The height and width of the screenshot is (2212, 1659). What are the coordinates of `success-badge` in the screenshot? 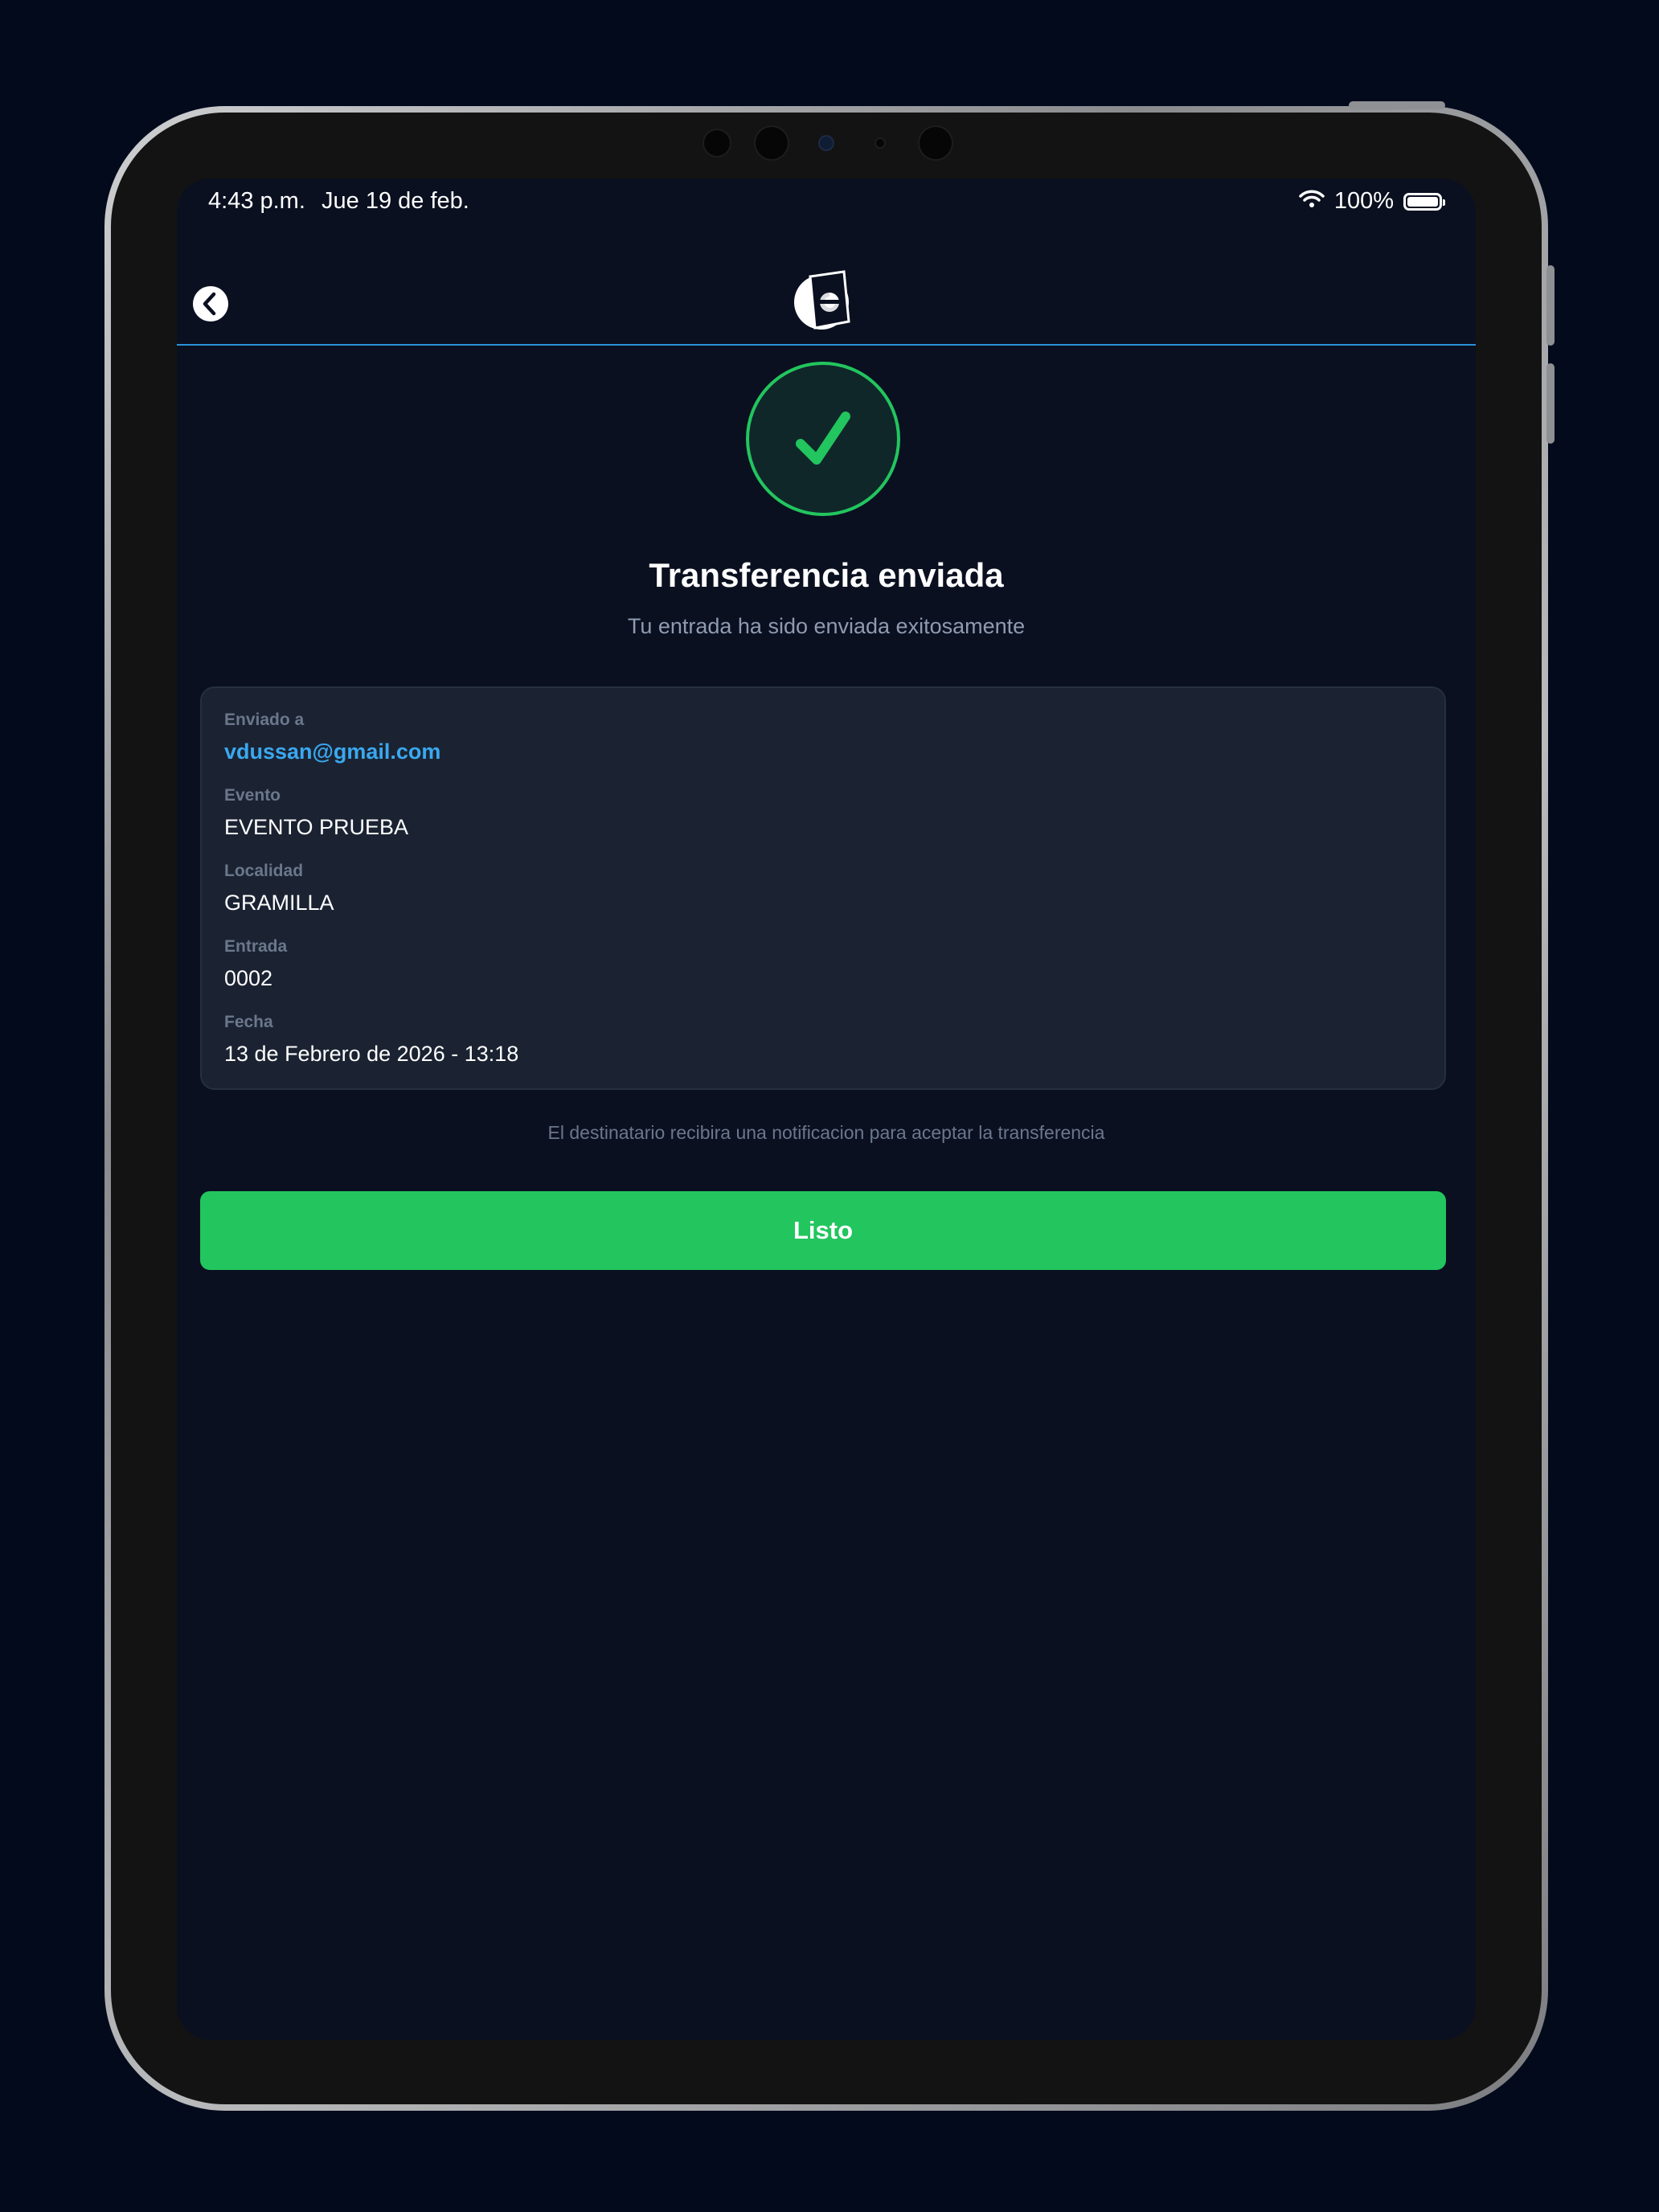 It's located at (823, 439).